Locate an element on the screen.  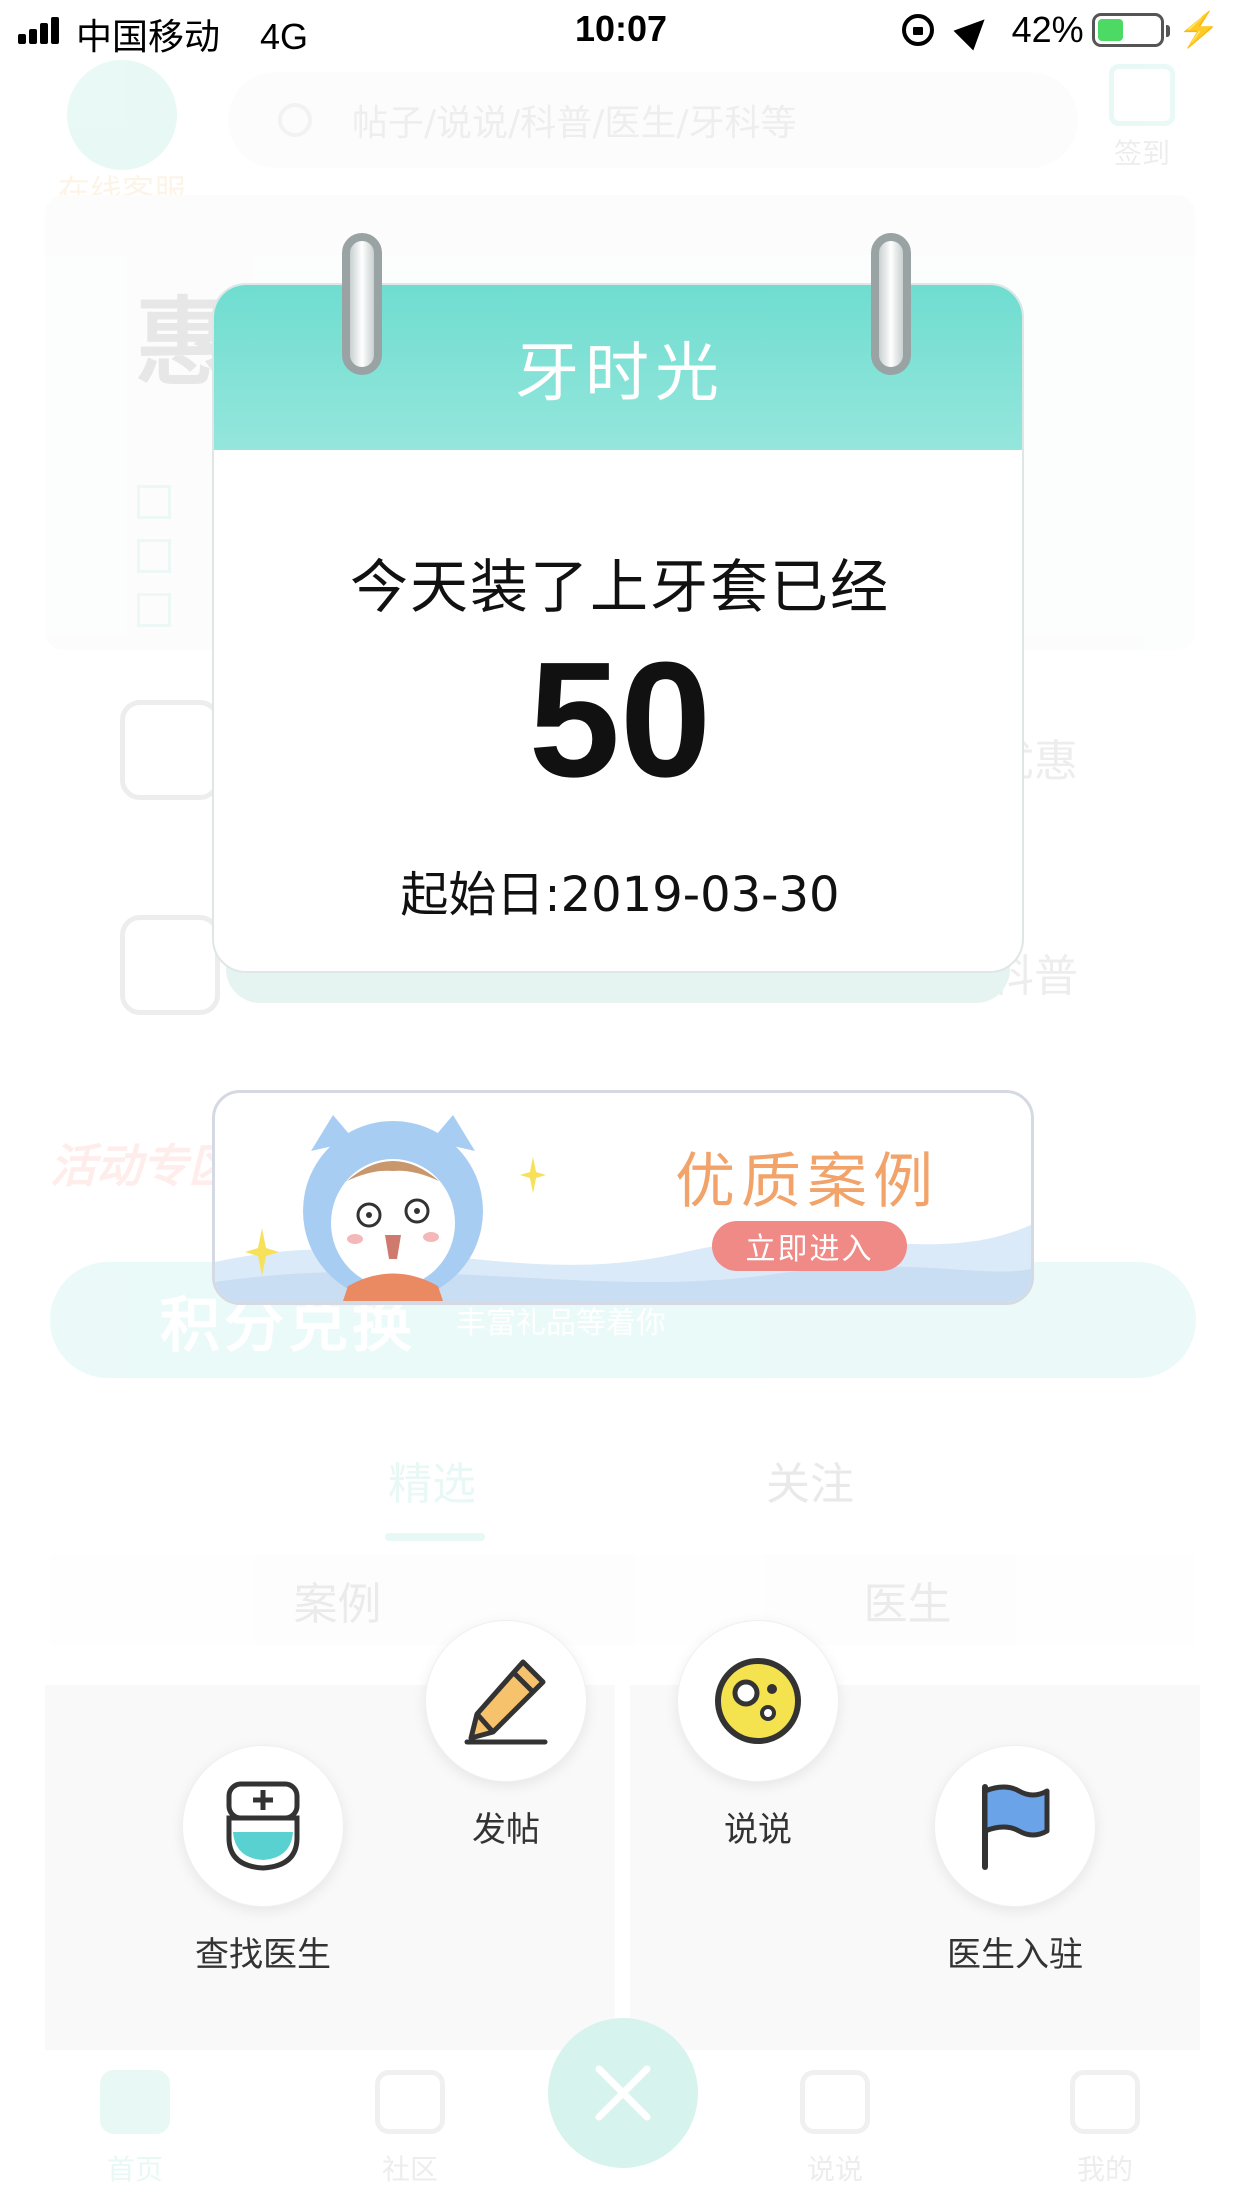
close-icon is located at coordinates (623, 2093).